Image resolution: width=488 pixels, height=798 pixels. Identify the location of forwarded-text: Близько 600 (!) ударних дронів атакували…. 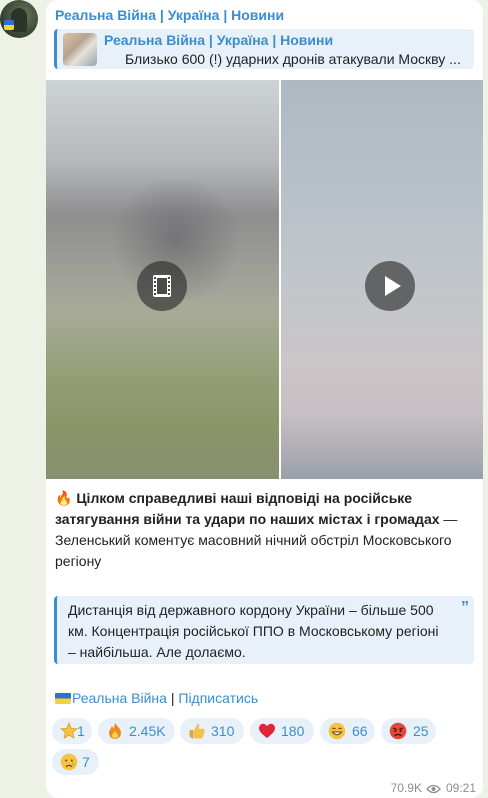
(293, 59).